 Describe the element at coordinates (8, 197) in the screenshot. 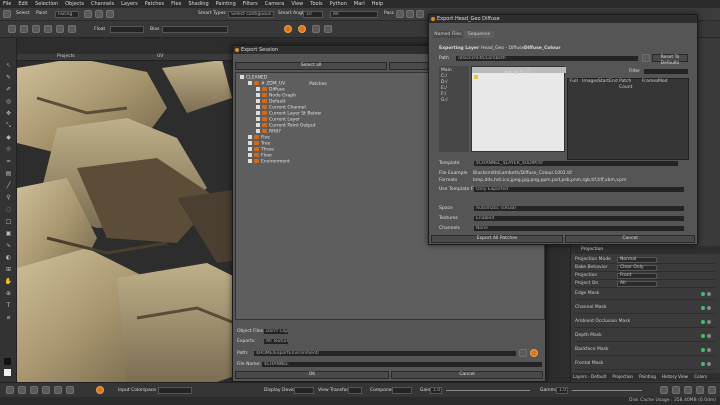

I see `pin-tool-icon: ⚲` at that location.